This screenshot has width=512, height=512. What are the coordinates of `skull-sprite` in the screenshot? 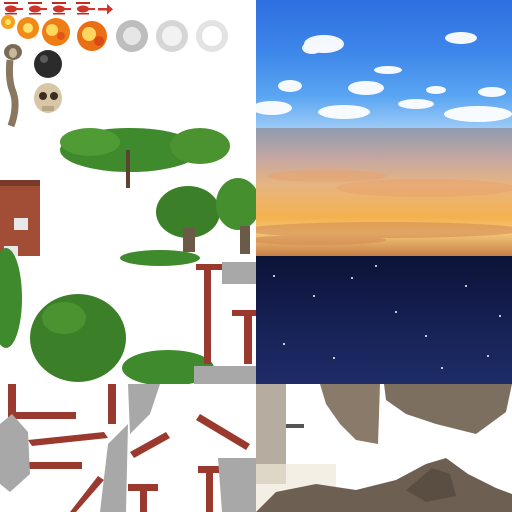 It's located at (48, 98).